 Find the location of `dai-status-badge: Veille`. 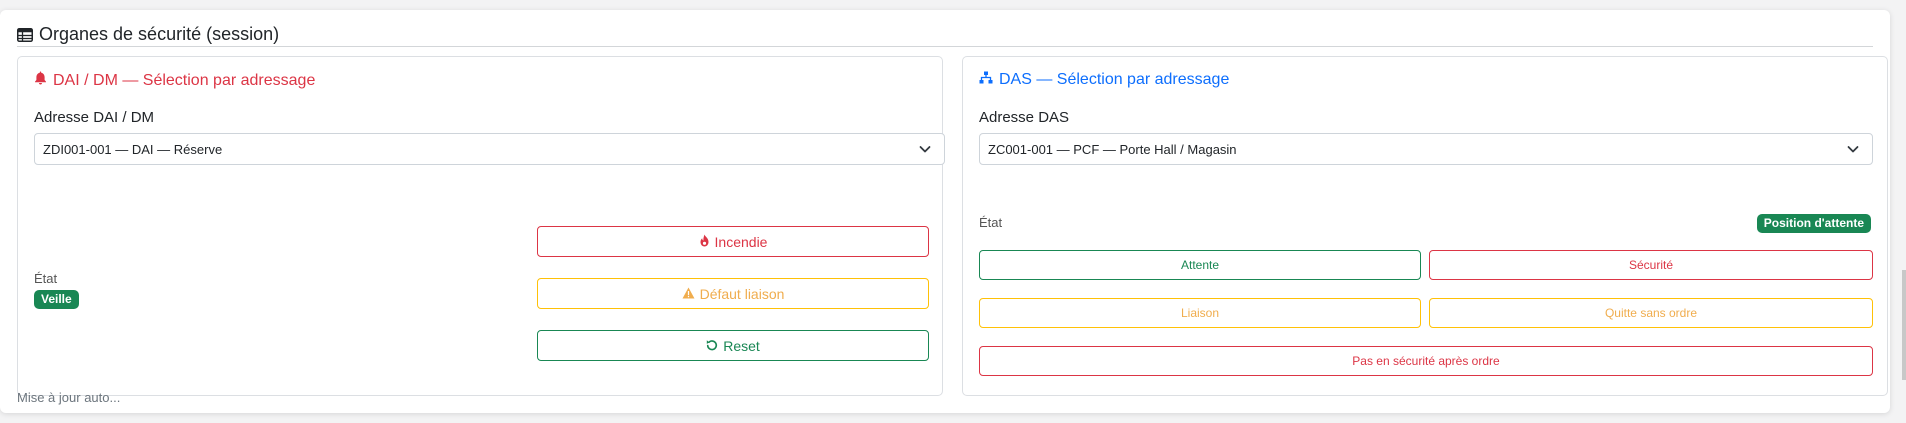

dai-status-badge: Veille is located at coordinates (56, 299).